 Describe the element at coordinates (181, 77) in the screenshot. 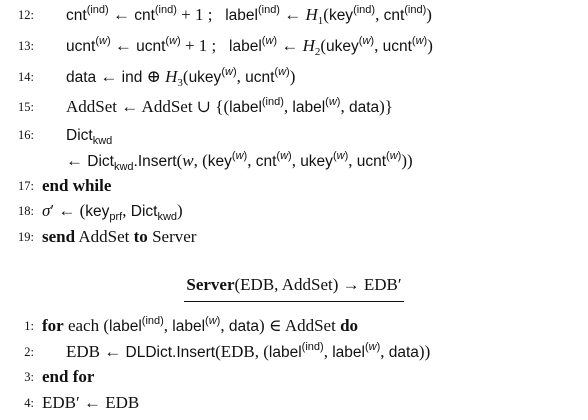

I see `line-14-code: data ← ind ⊕ H3(ukey(w), ucnt(w))` at that location.